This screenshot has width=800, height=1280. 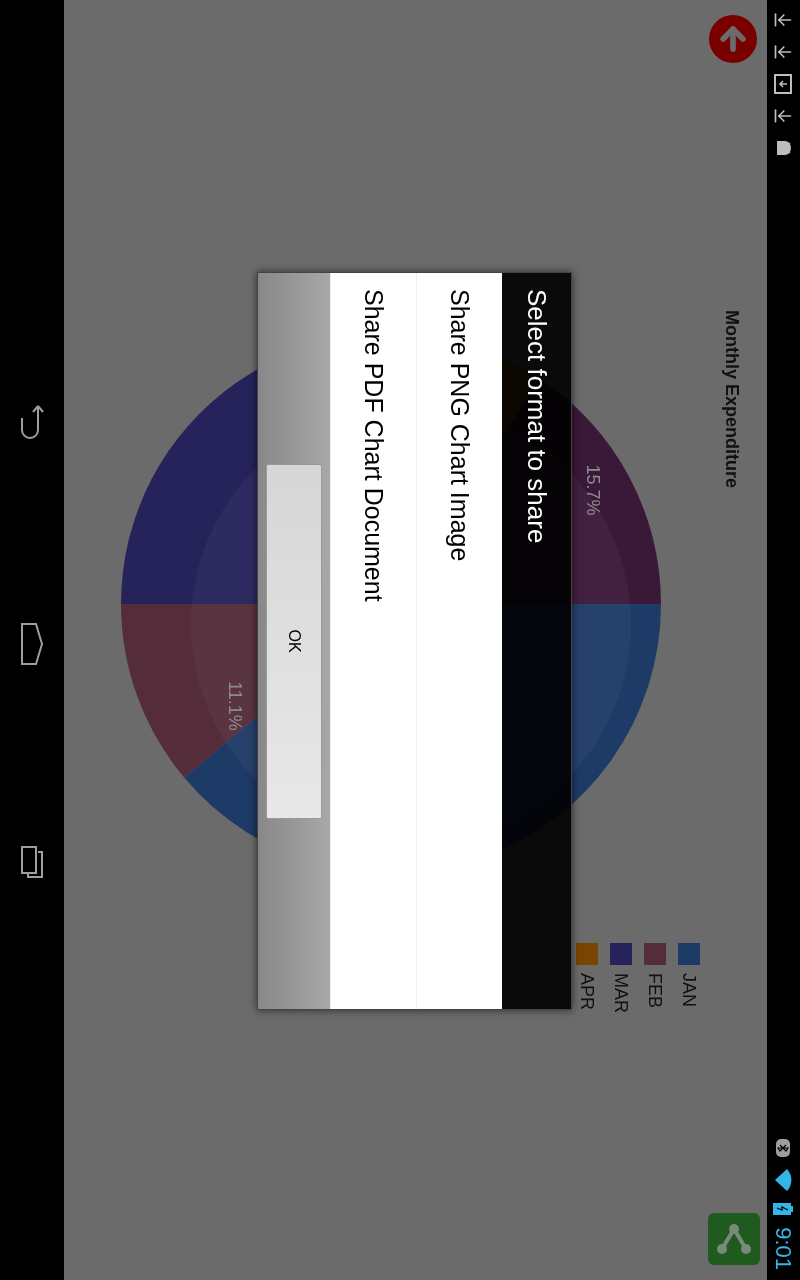 What do you see at coordinates (32, 644) in the screenshot?
I see `home-icon` at bounding box center [32, 644].